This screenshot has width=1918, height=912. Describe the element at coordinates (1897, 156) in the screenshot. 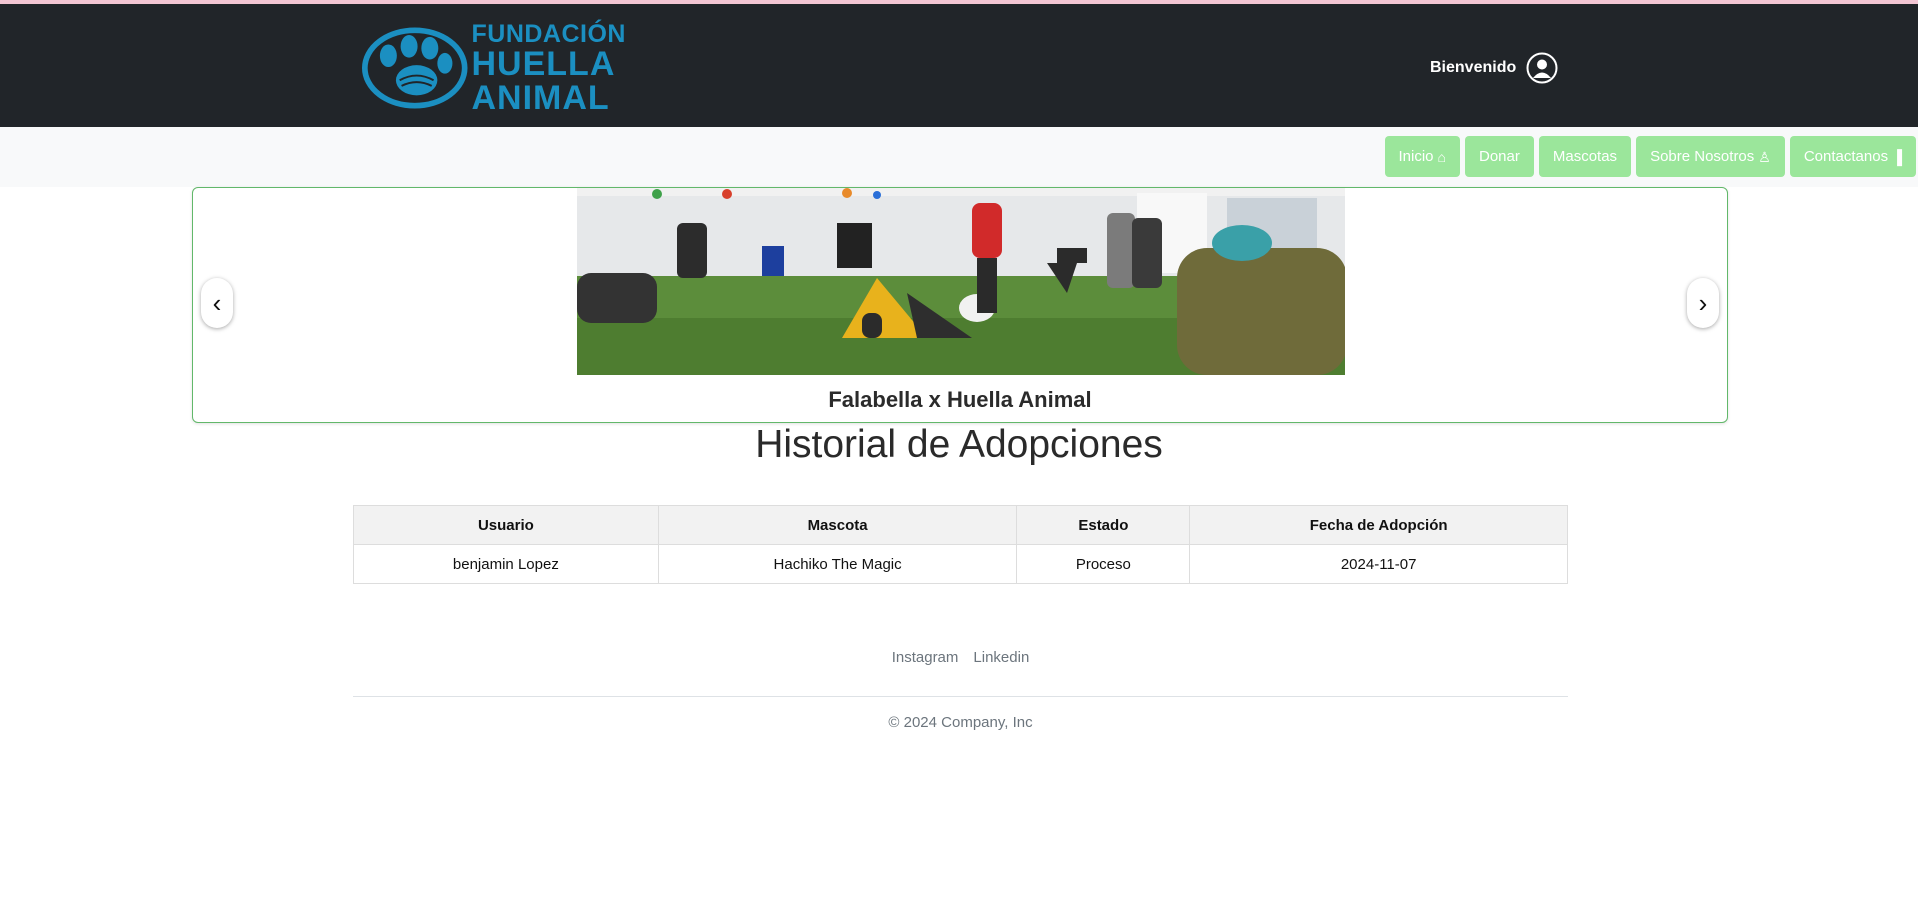

I see `book-icon: ▐` at that location.